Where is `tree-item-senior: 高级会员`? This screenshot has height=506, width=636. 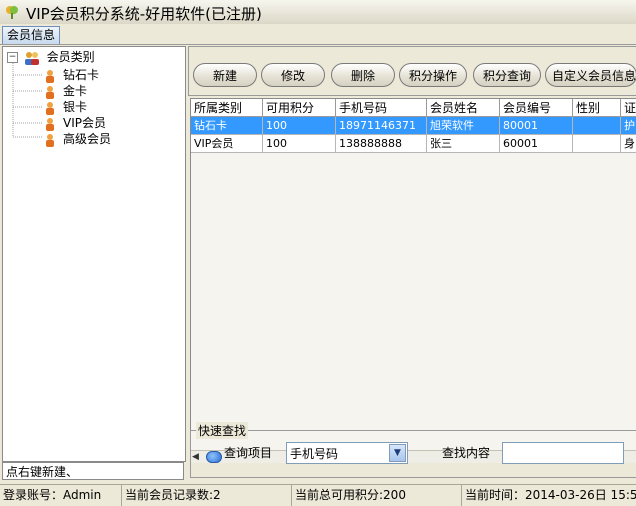 tree-item-senior: 高级会员 is located at coordinates (77, 139).